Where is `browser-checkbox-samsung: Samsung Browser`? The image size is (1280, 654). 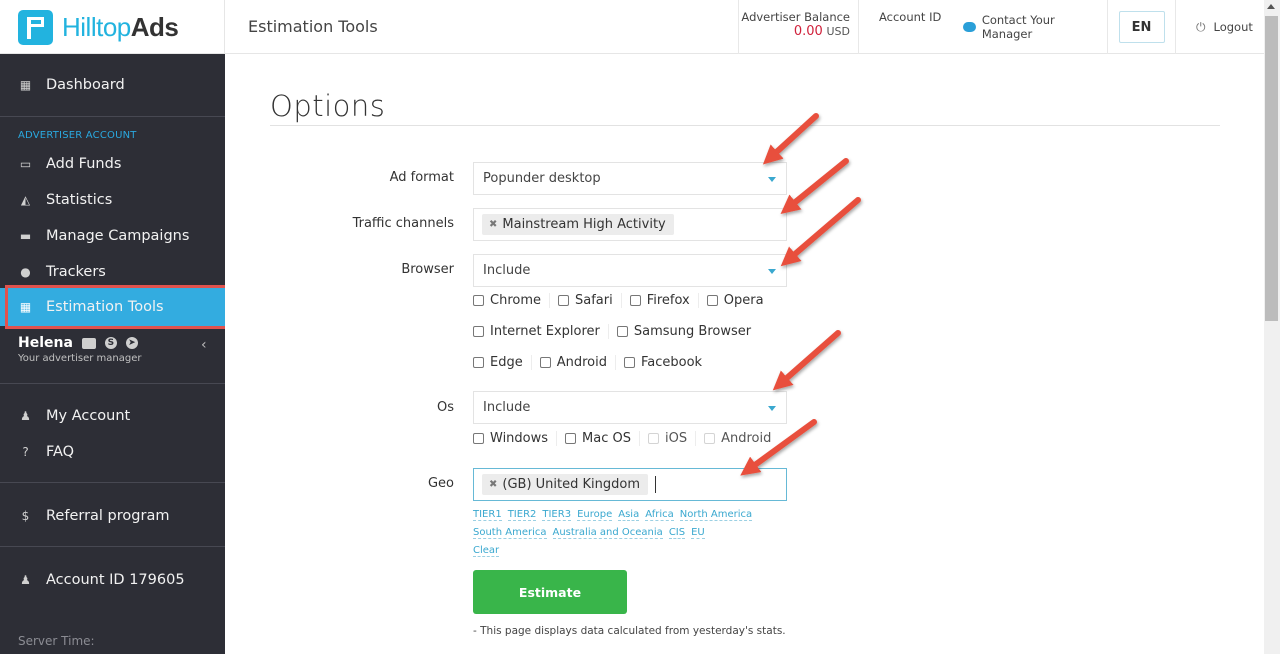
browser-checkbox-samsung: Samsung Browser is located at coordinates (687, 331).